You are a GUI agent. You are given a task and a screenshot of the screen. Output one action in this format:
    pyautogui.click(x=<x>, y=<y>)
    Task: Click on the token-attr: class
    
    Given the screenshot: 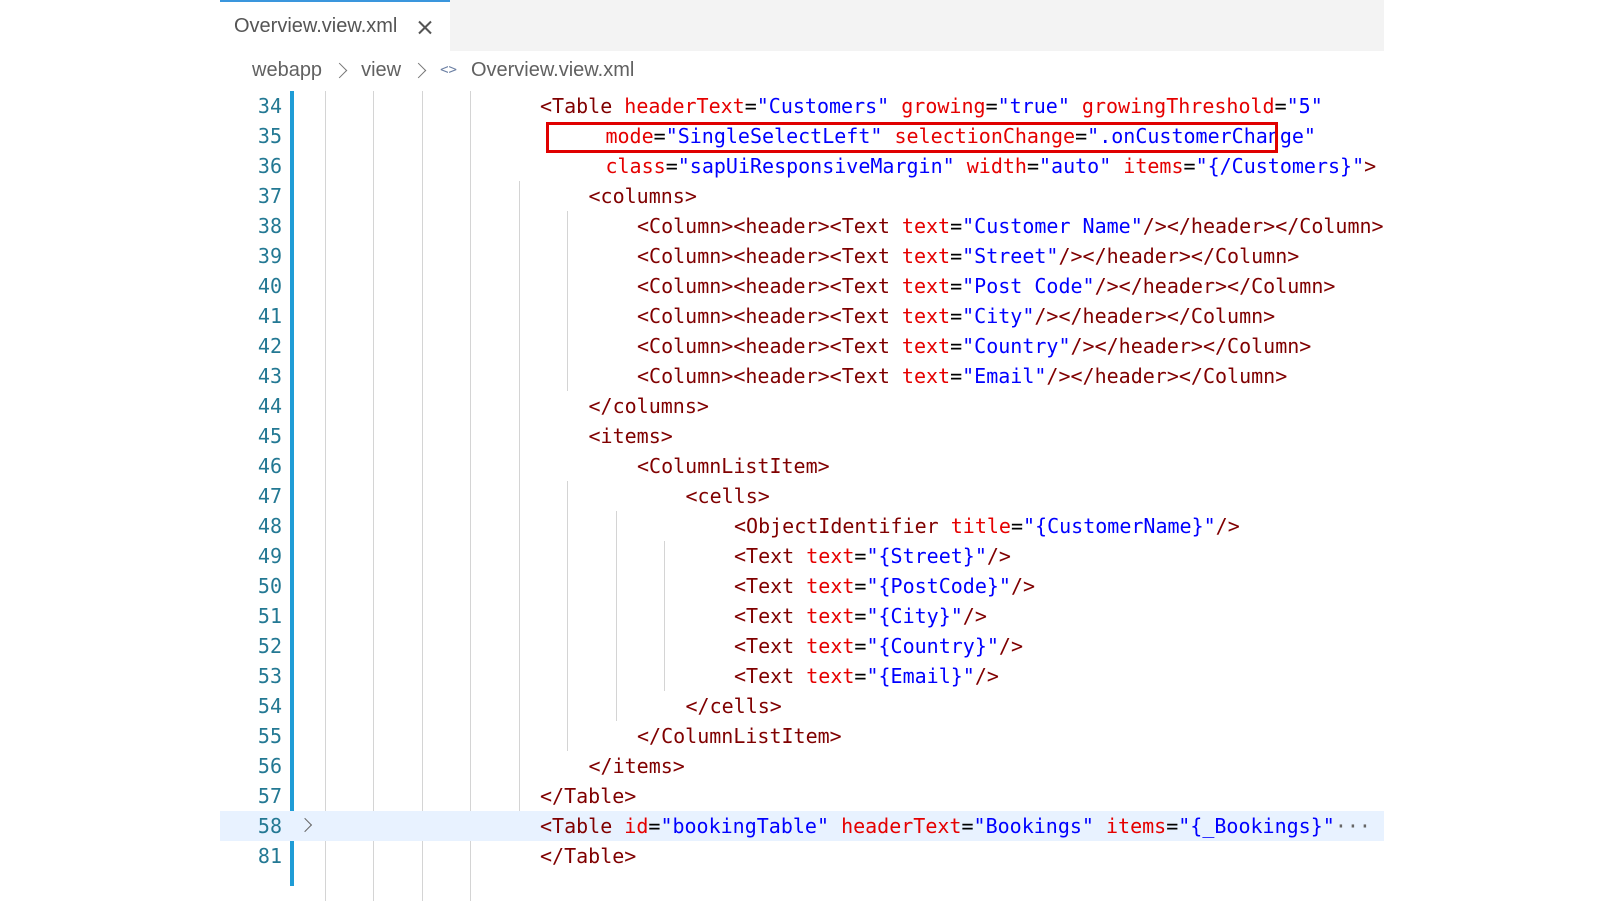 What is the action you would take?
    pyautogui.click(x=635, y=166)
    